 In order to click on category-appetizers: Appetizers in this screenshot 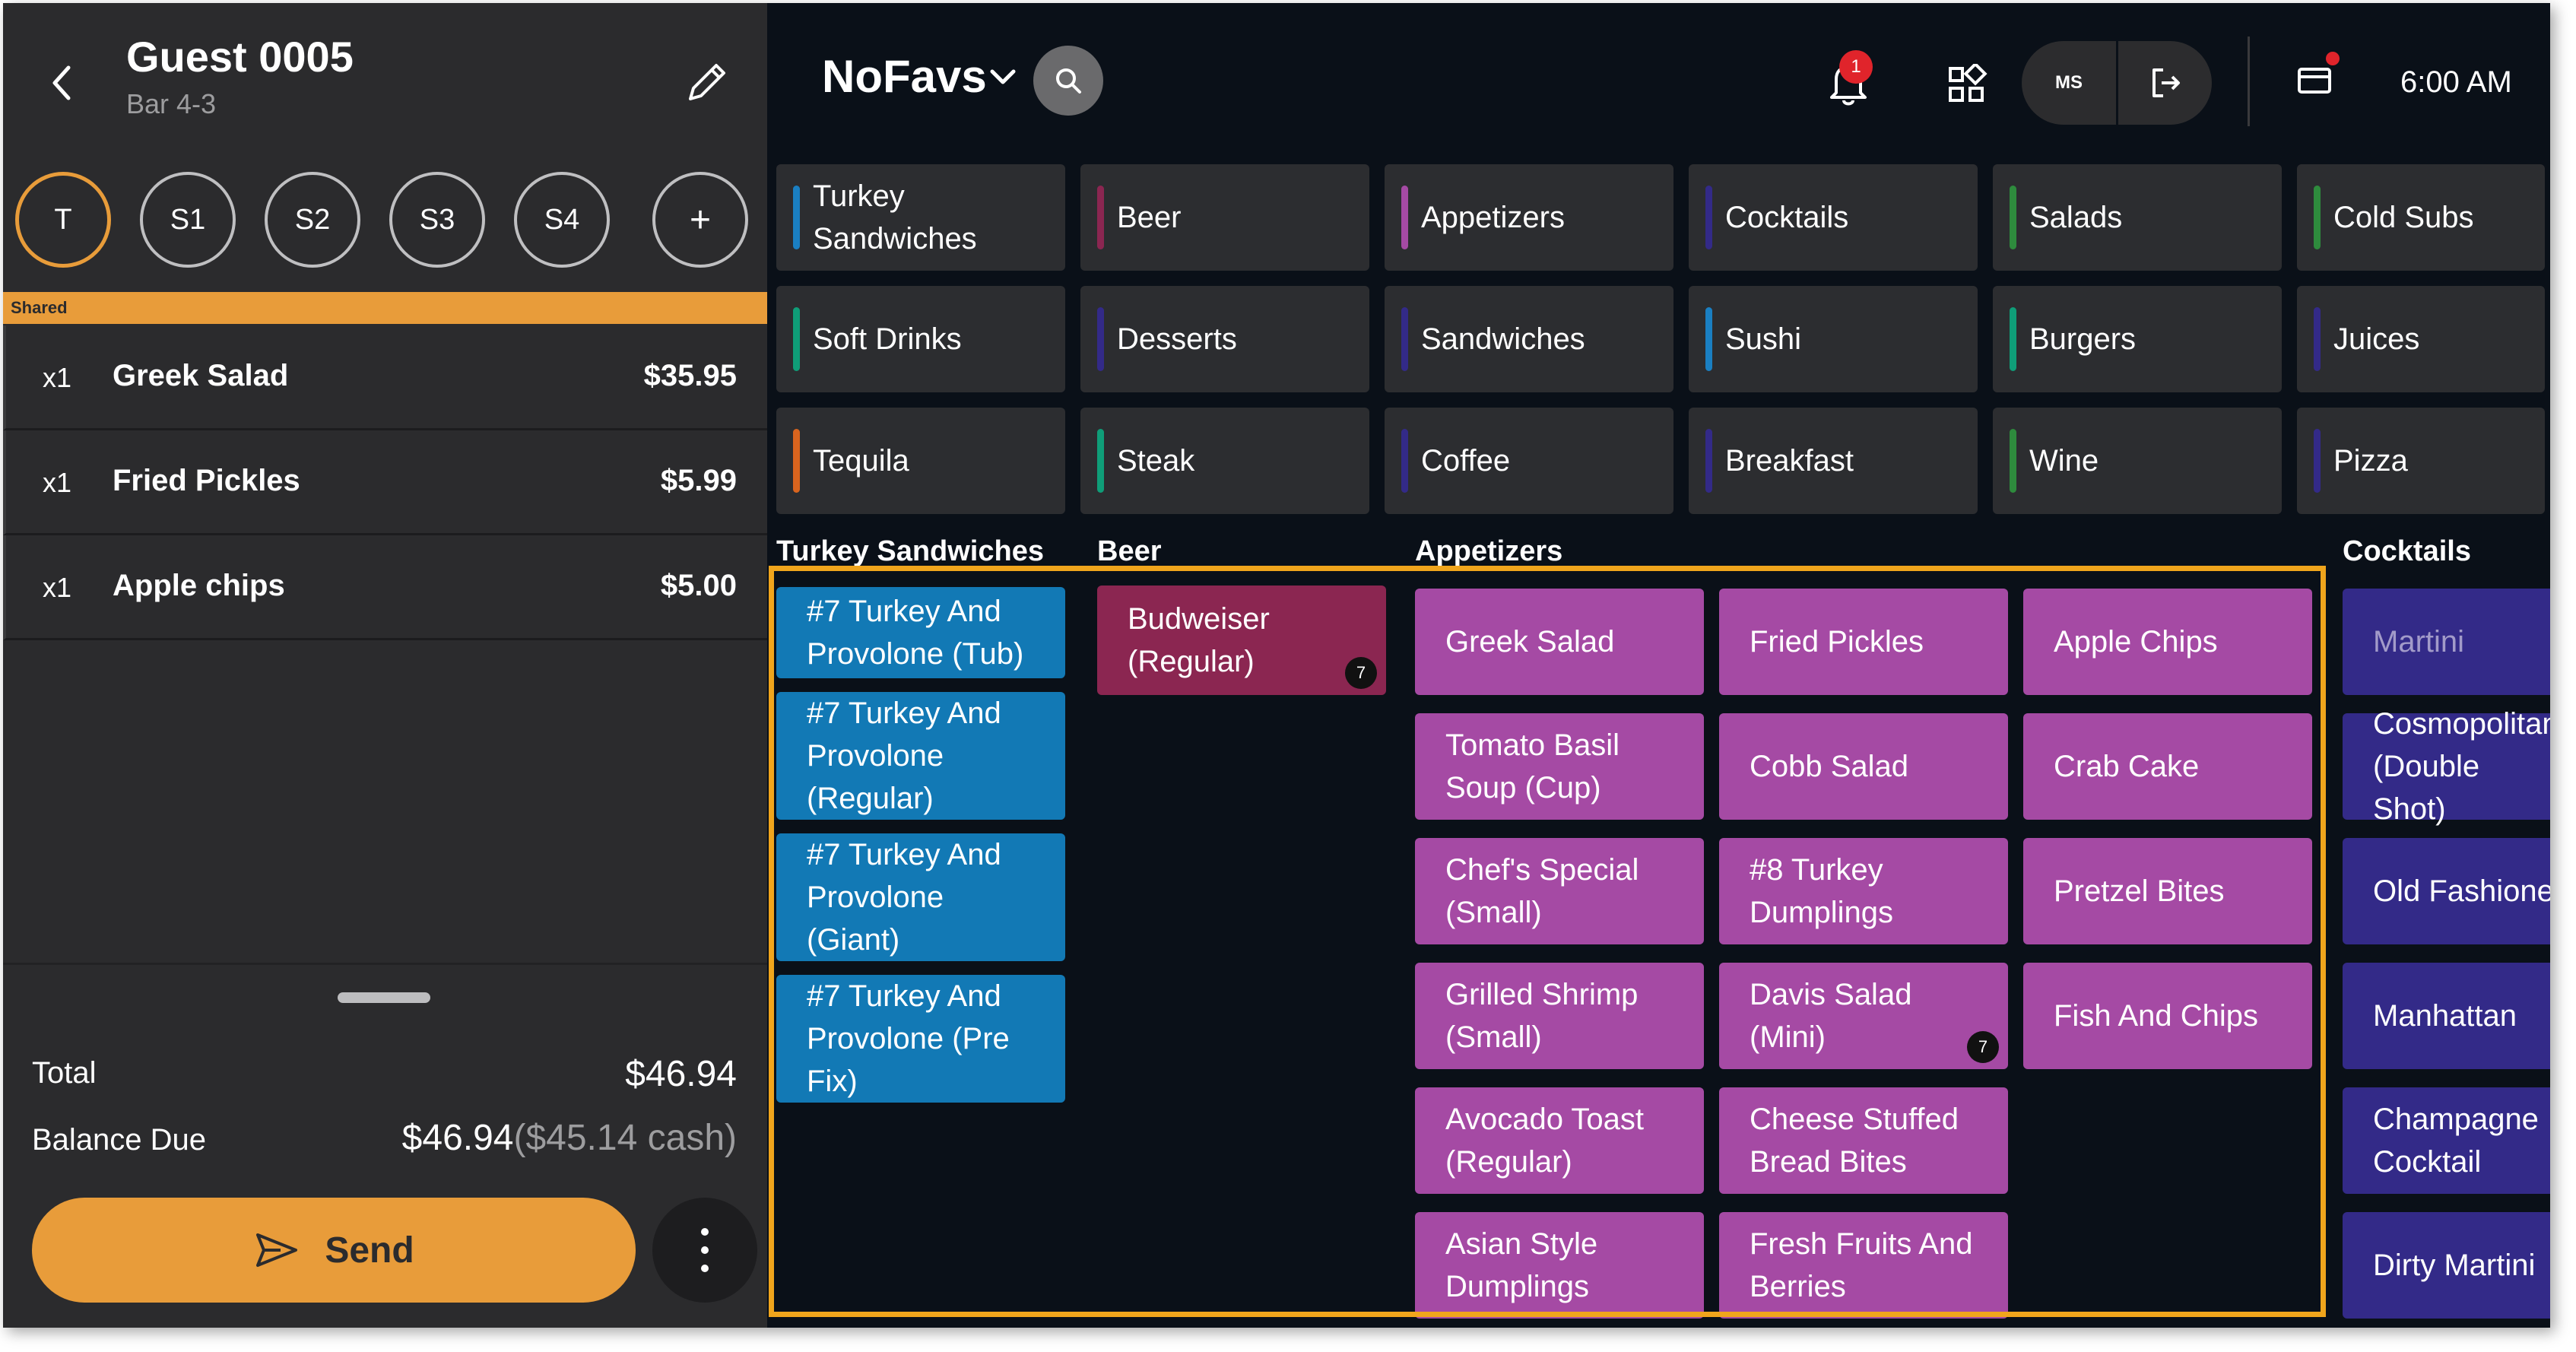, I will do `click(1529, 217)`.